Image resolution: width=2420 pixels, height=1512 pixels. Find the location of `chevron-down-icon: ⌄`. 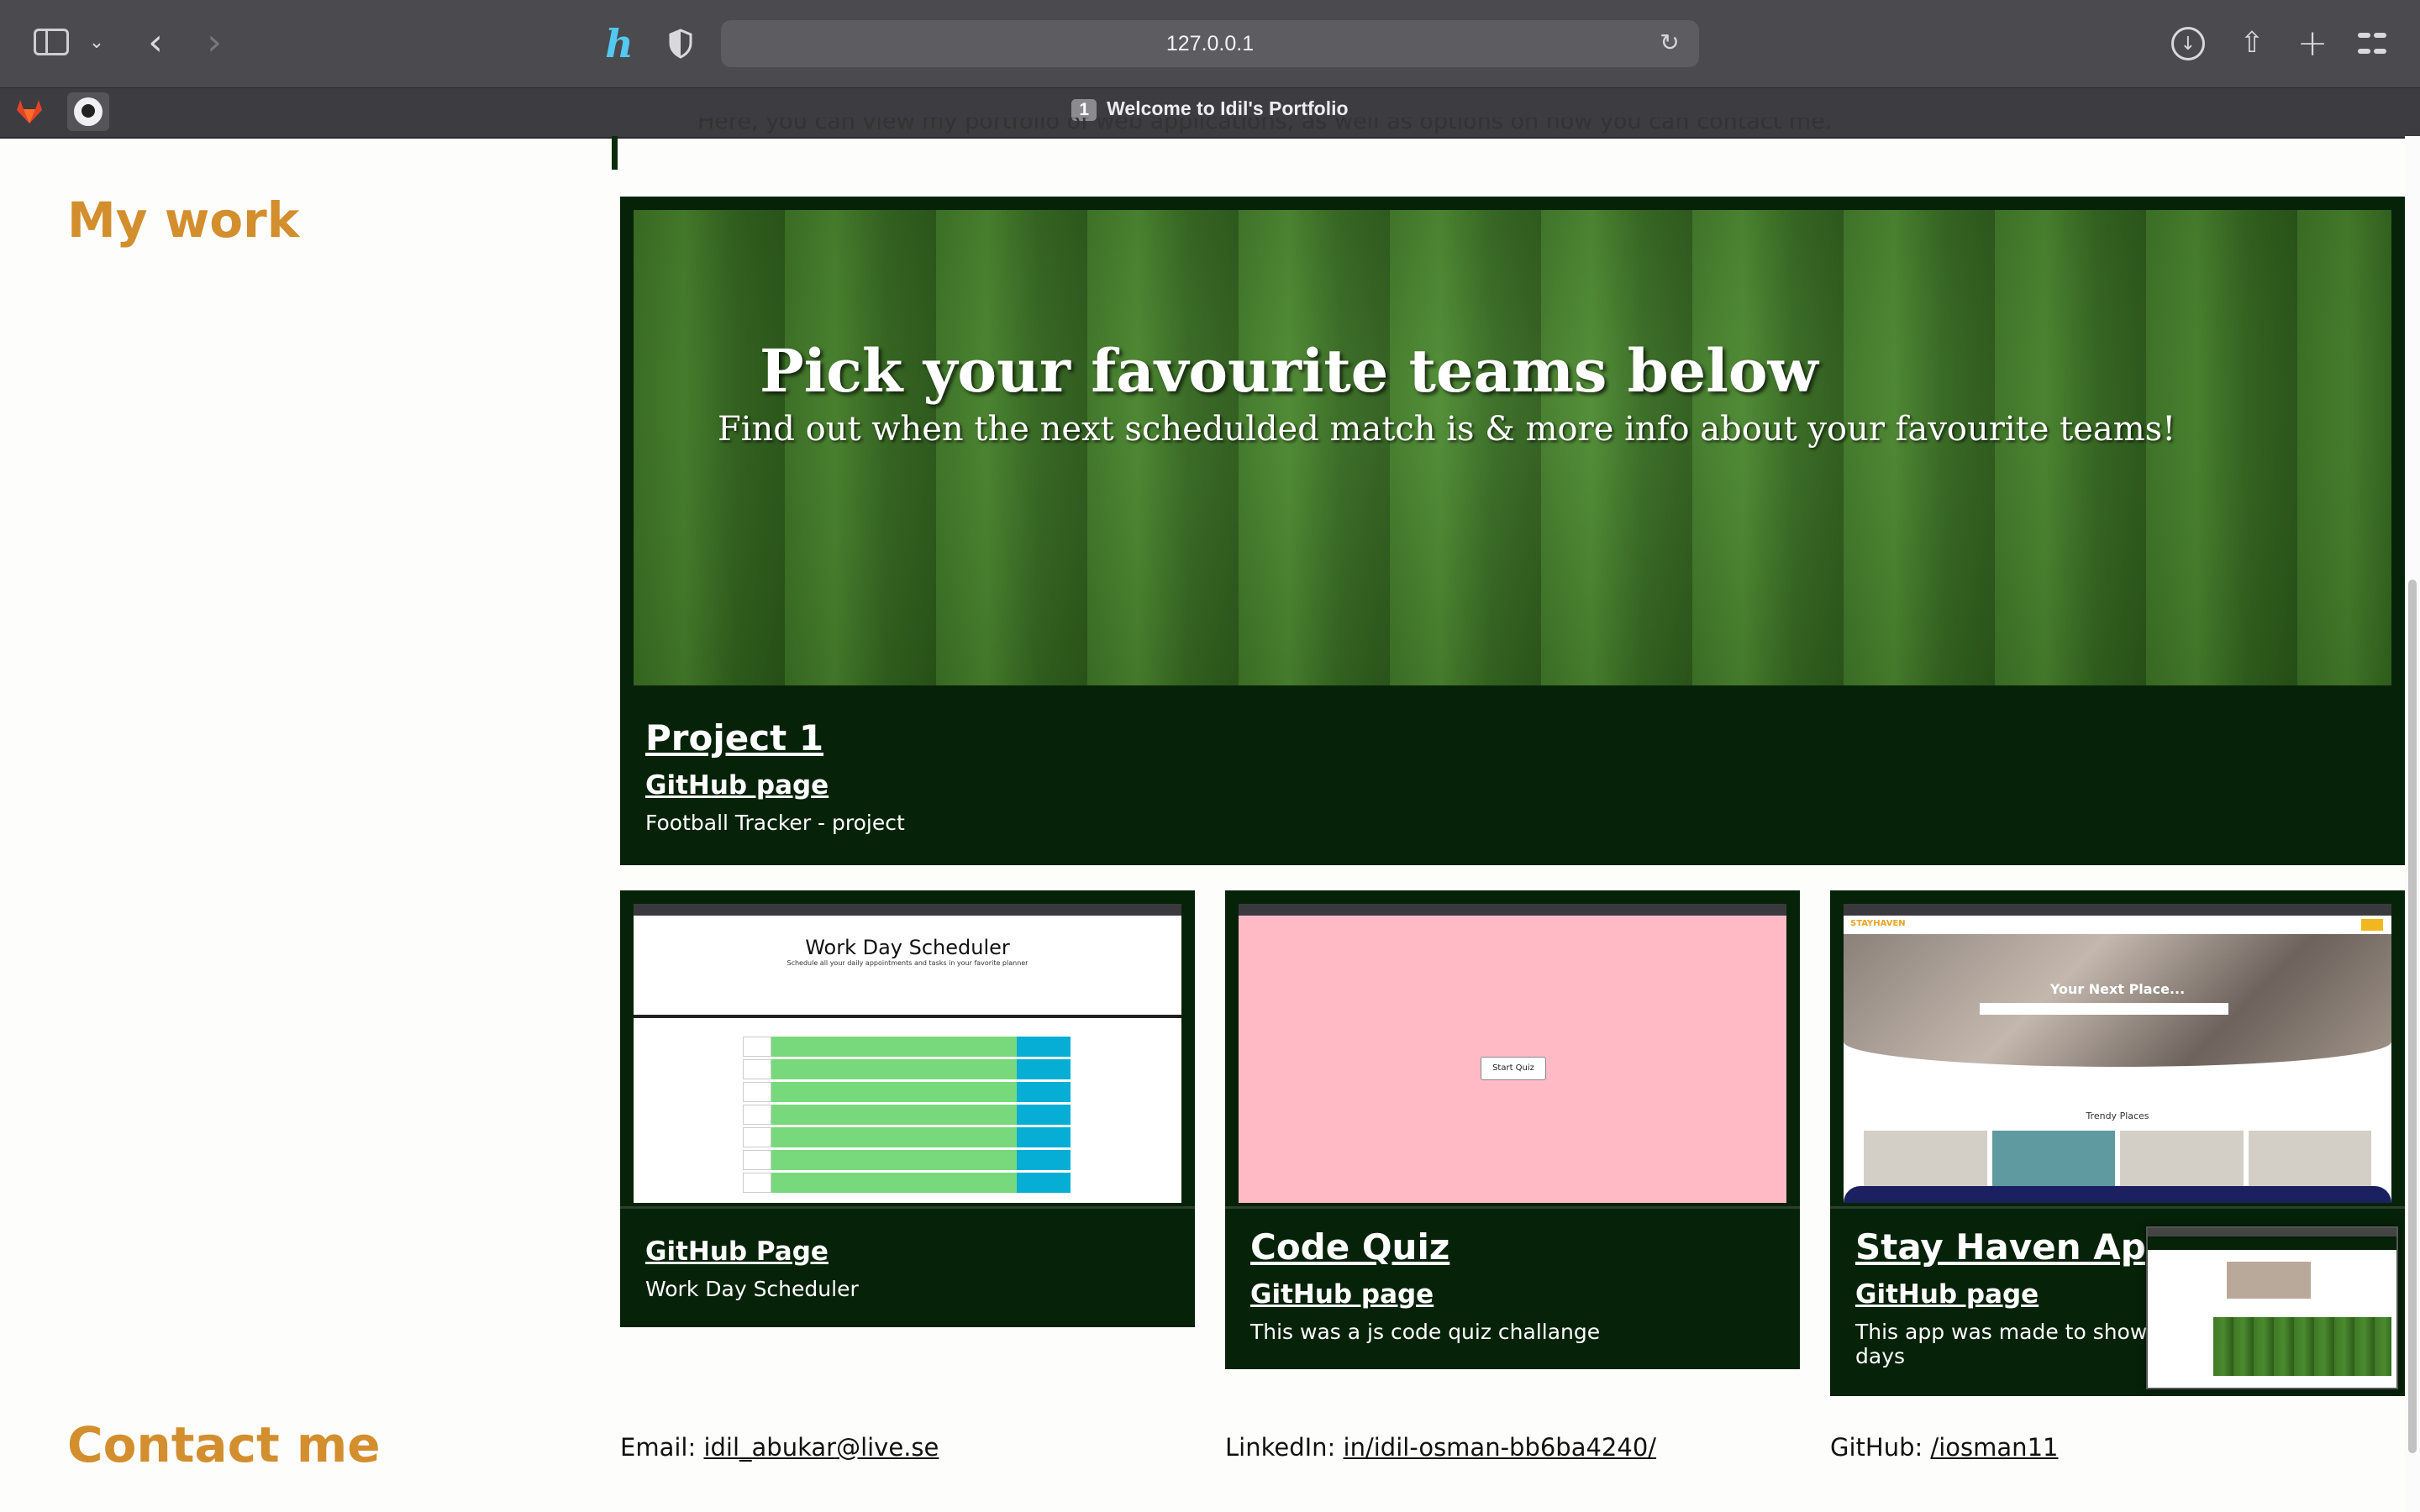

chevron-down-icon: ⌄ is located at coordinates (97, 42).